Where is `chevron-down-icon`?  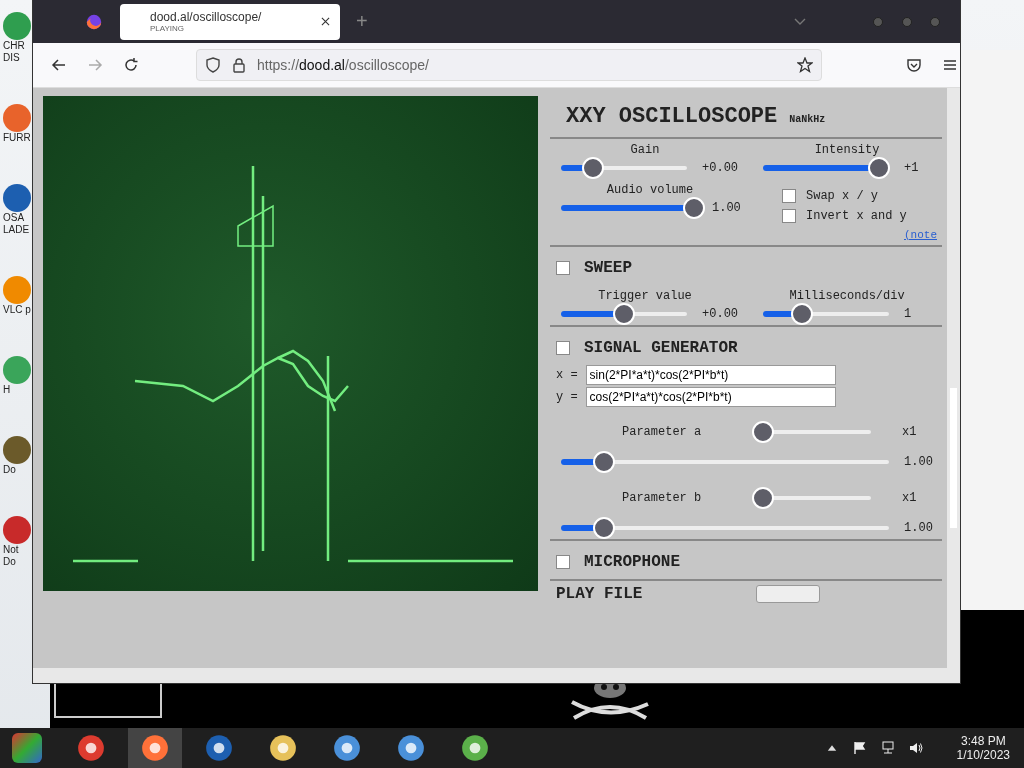
chevron-down-icon is located at coordinates (800, 21).